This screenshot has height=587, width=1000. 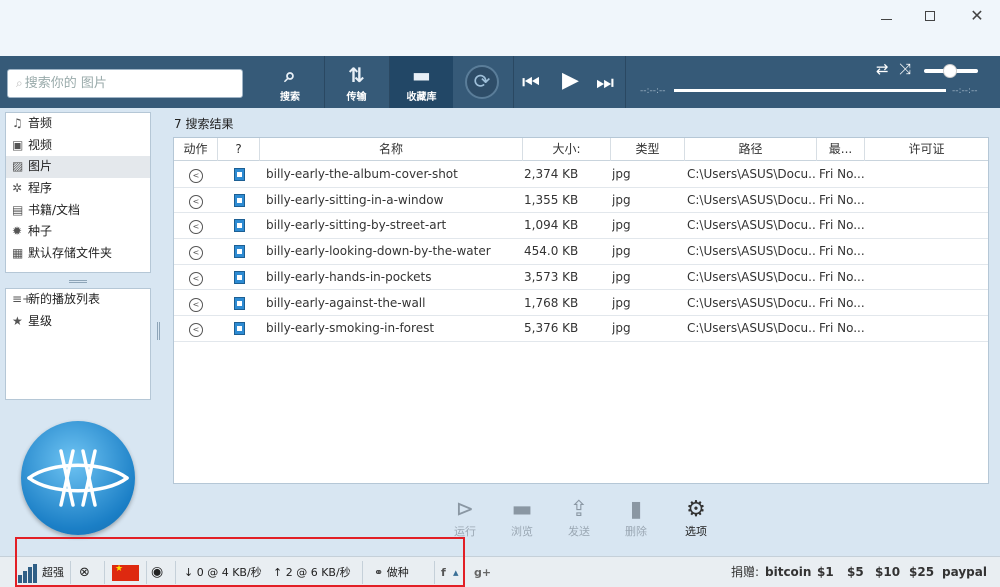 I want to click on trash-icon: ▮, so click(x=636, y=509).